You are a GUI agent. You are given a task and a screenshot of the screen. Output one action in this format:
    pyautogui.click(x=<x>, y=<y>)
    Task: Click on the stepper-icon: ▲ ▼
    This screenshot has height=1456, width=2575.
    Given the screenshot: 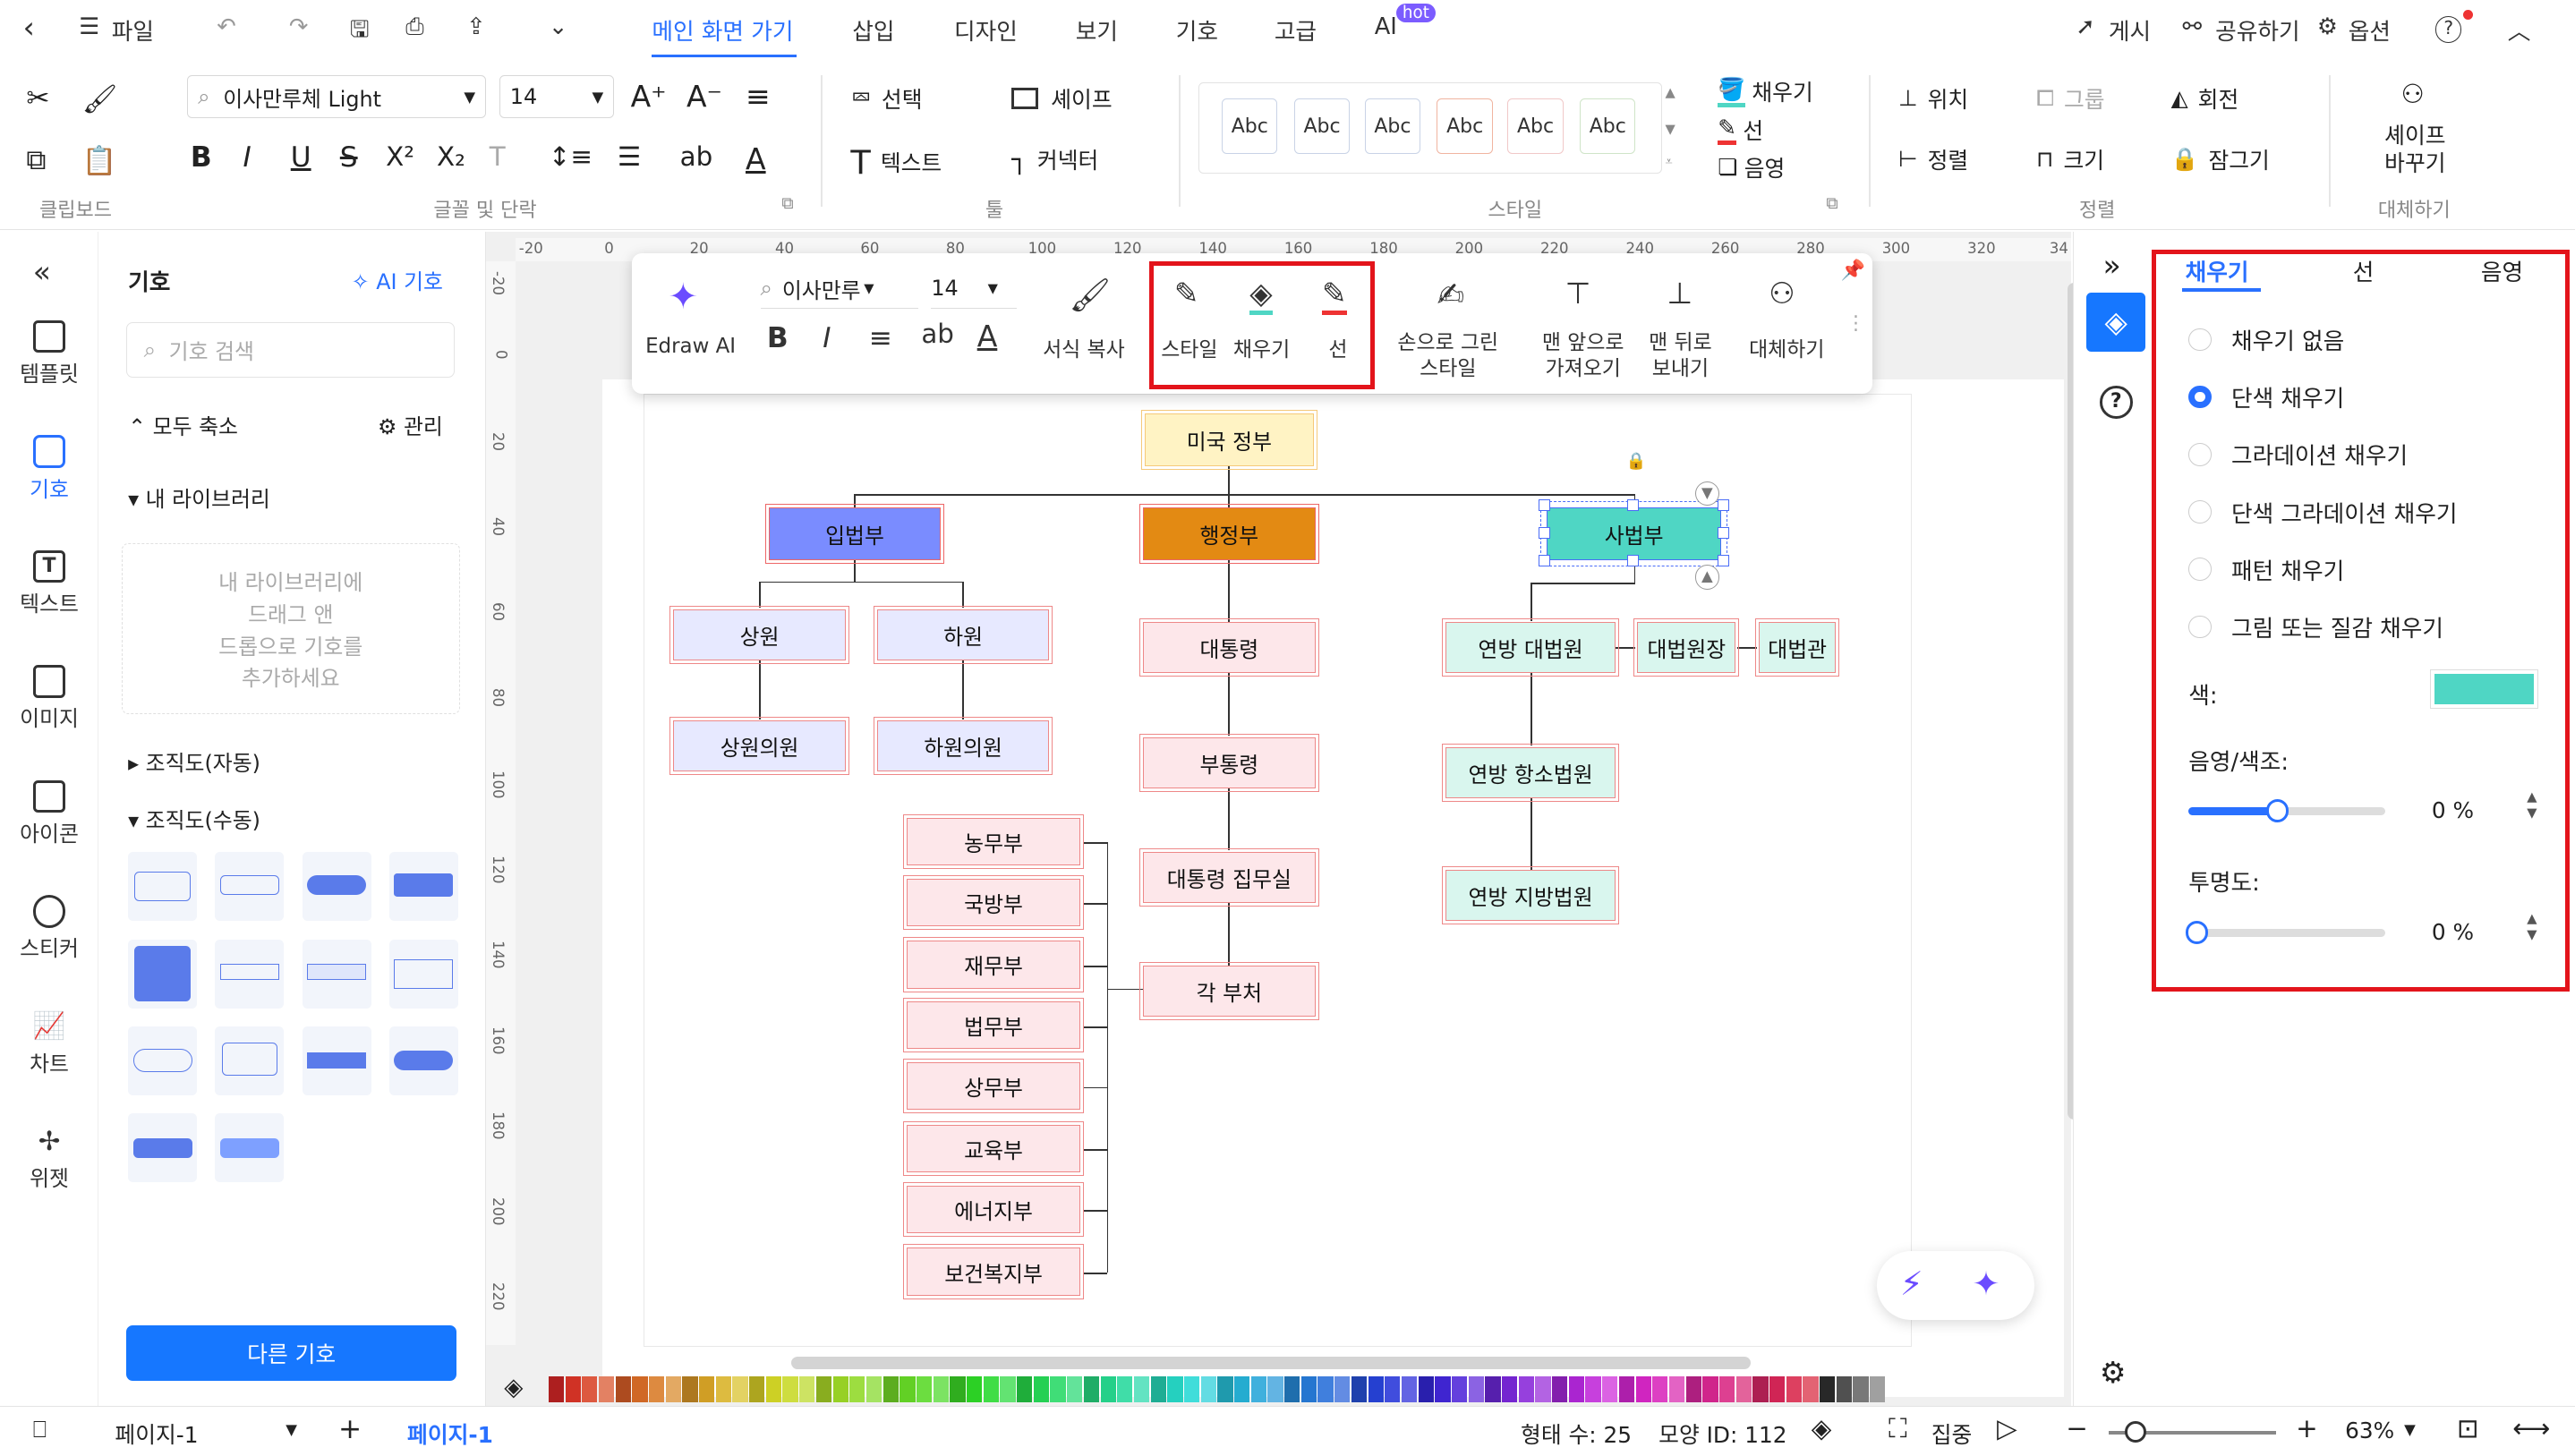 What is the action you would take?
    pyautogui.click(x=2532, y=928)
    